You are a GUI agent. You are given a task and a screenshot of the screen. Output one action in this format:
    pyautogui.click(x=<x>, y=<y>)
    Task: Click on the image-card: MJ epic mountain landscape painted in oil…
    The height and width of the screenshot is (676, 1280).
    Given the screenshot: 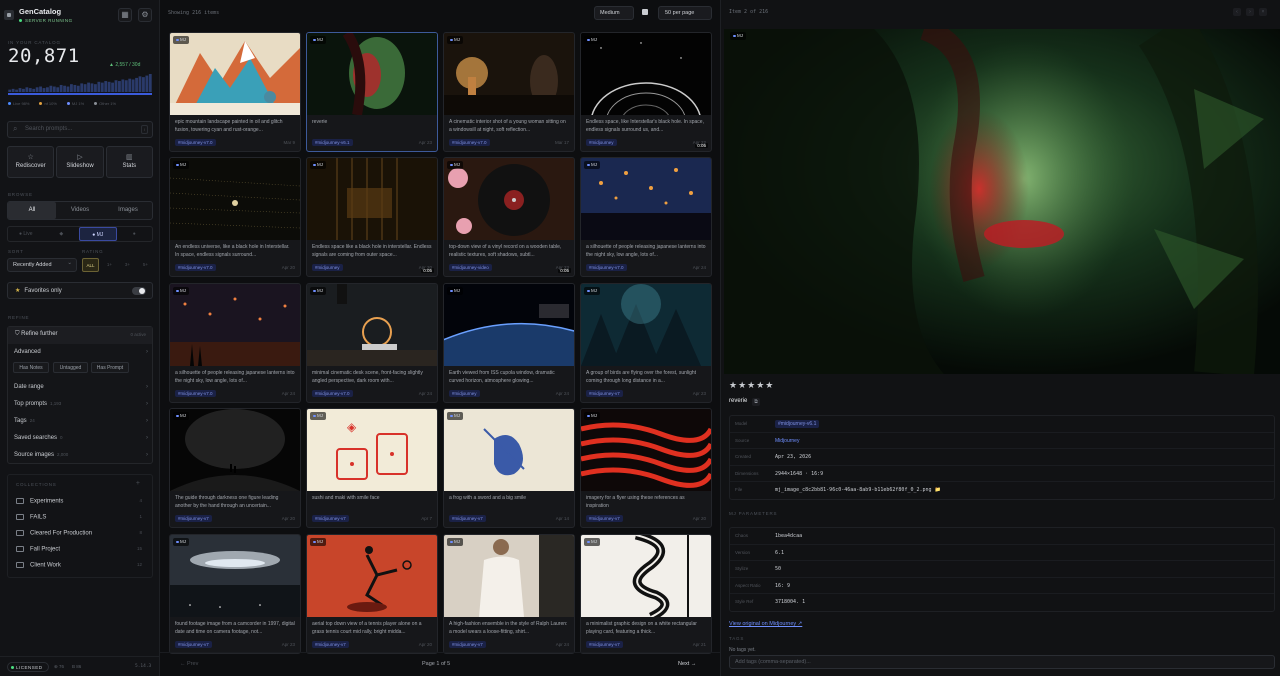 What is the action you would take?
    pyautogui.click(x=235, y=92)
    